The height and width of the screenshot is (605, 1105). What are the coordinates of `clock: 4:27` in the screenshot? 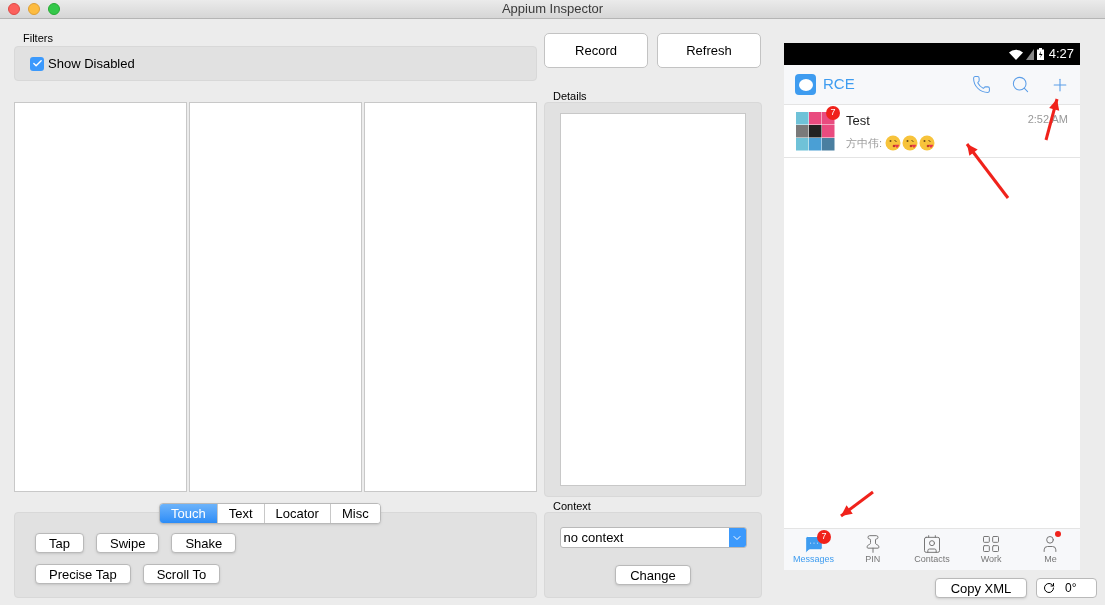 It's located at (1061, 54).